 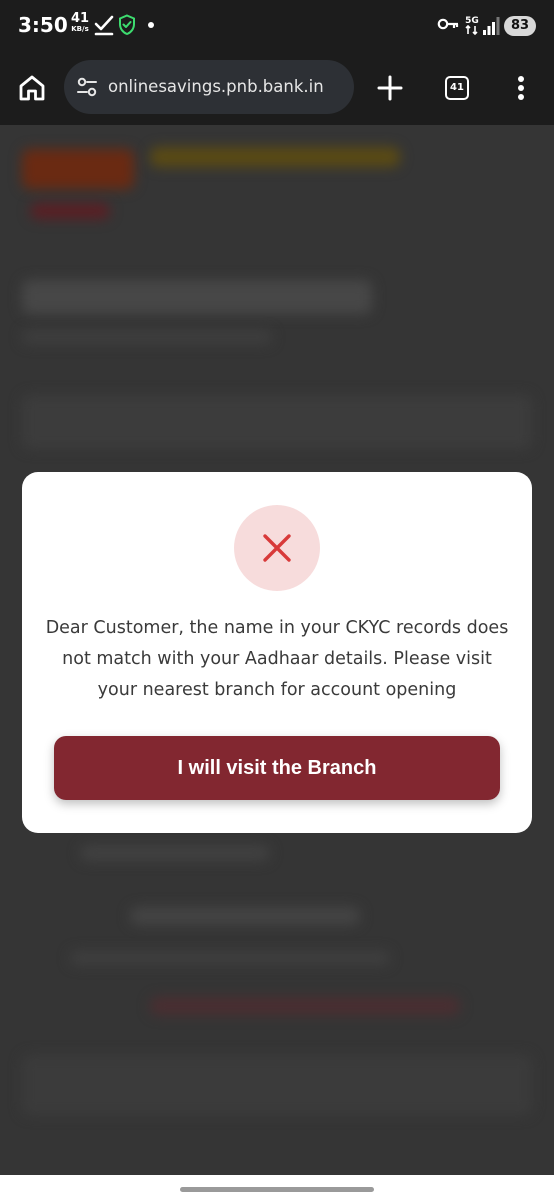 What do you see at coordinates (277, 1085) in the screenshot?
I see `form-button-blur` at bounding box center [277, 1085].